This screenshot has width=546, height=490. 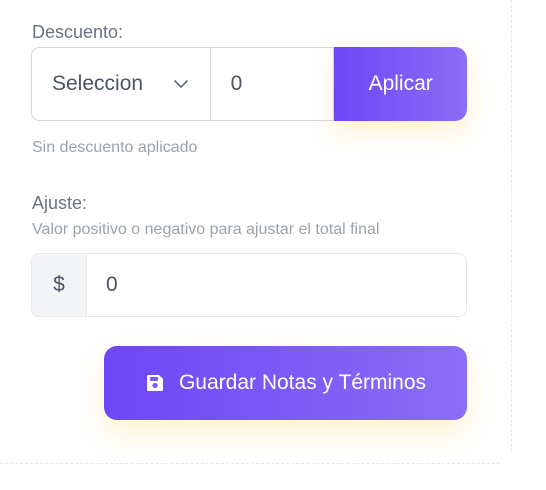 What do you see at coordinates (59, 285) in the screenshot?
I see `currency-addon: $` at bounding box center [59, 285].